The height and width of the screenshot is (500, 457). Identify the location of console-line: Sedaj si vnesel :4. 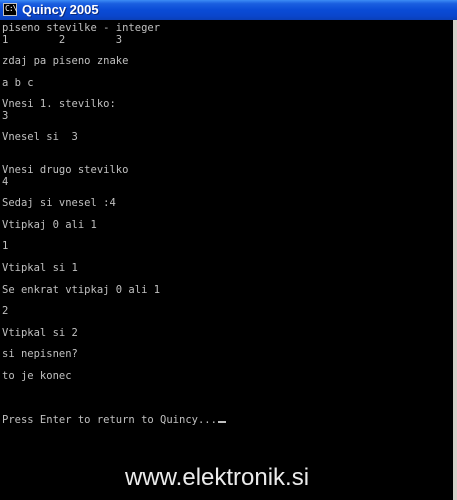
(59, 203).